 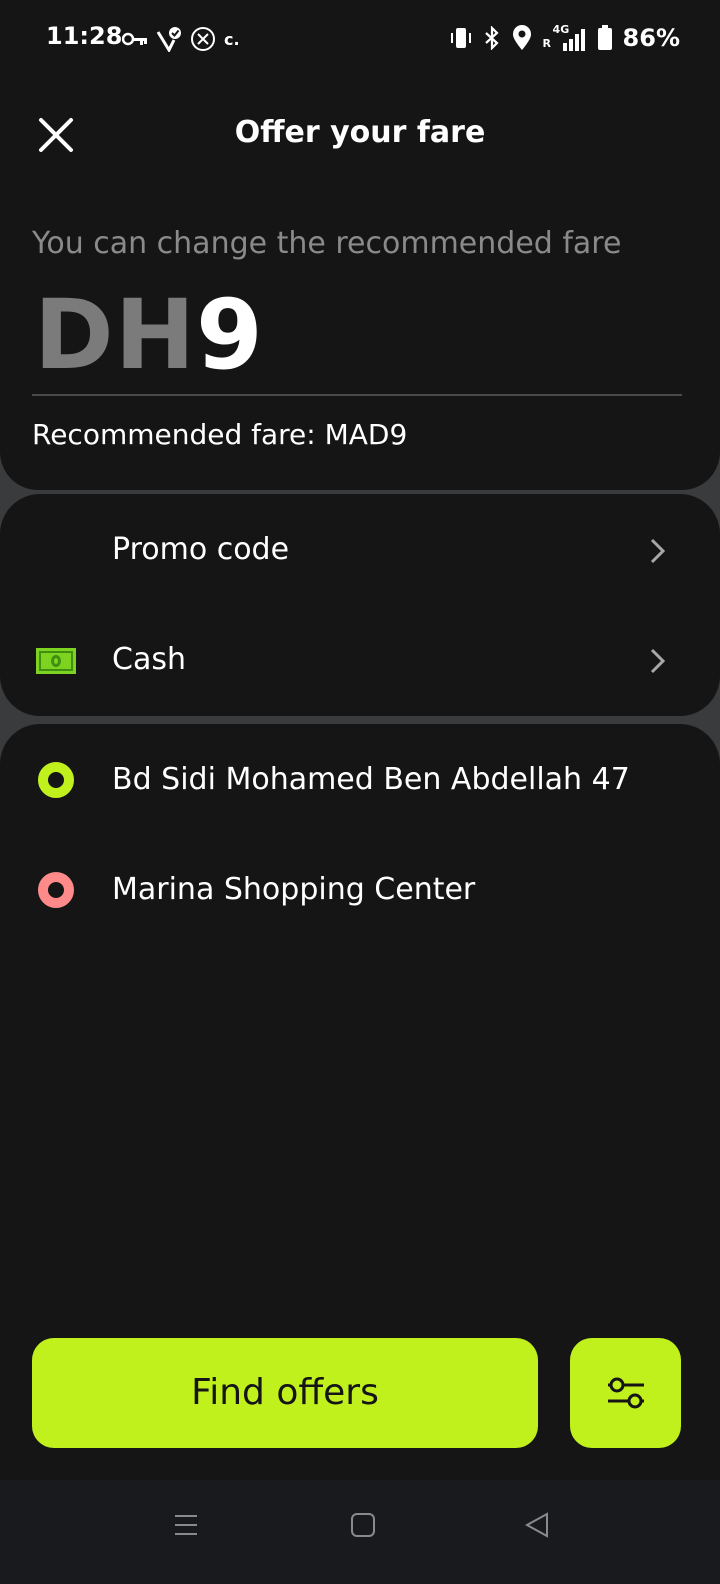 What do you see at coordinates (371, 779) in the screenshot?
I see `pickup-address: Bd Sidi Mohamed Ben Abdellah 47` at bounding box center [371, 779].